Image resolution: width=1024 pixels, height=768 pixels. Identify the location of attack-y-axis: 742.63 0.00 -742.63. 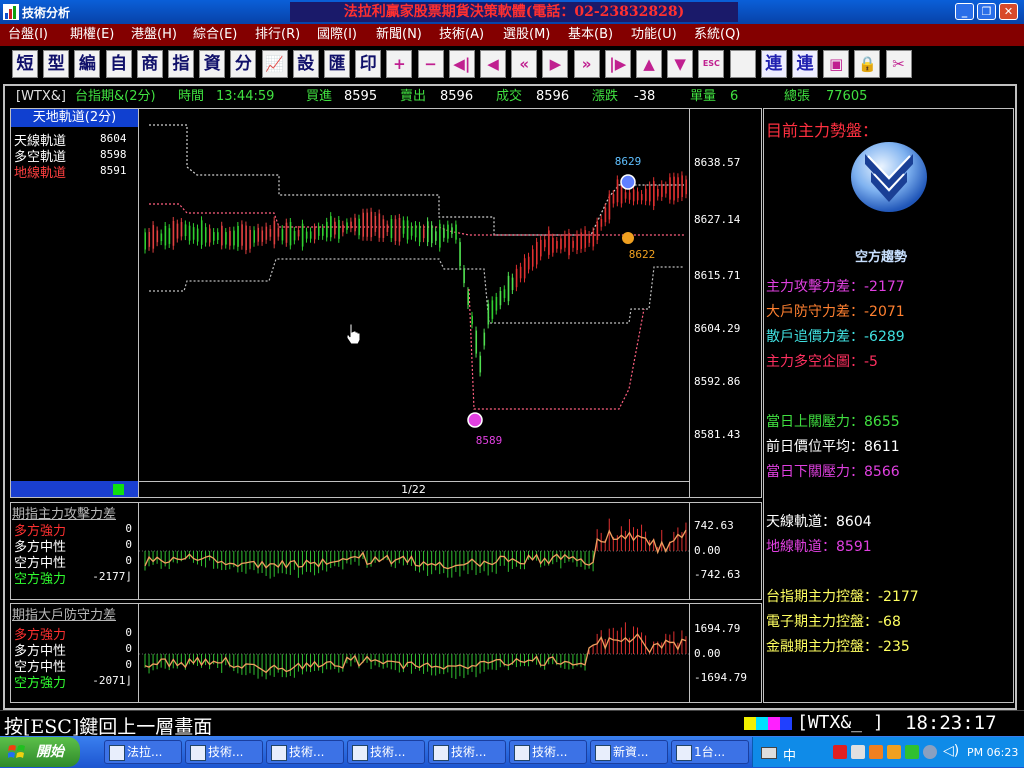
(725, 551).